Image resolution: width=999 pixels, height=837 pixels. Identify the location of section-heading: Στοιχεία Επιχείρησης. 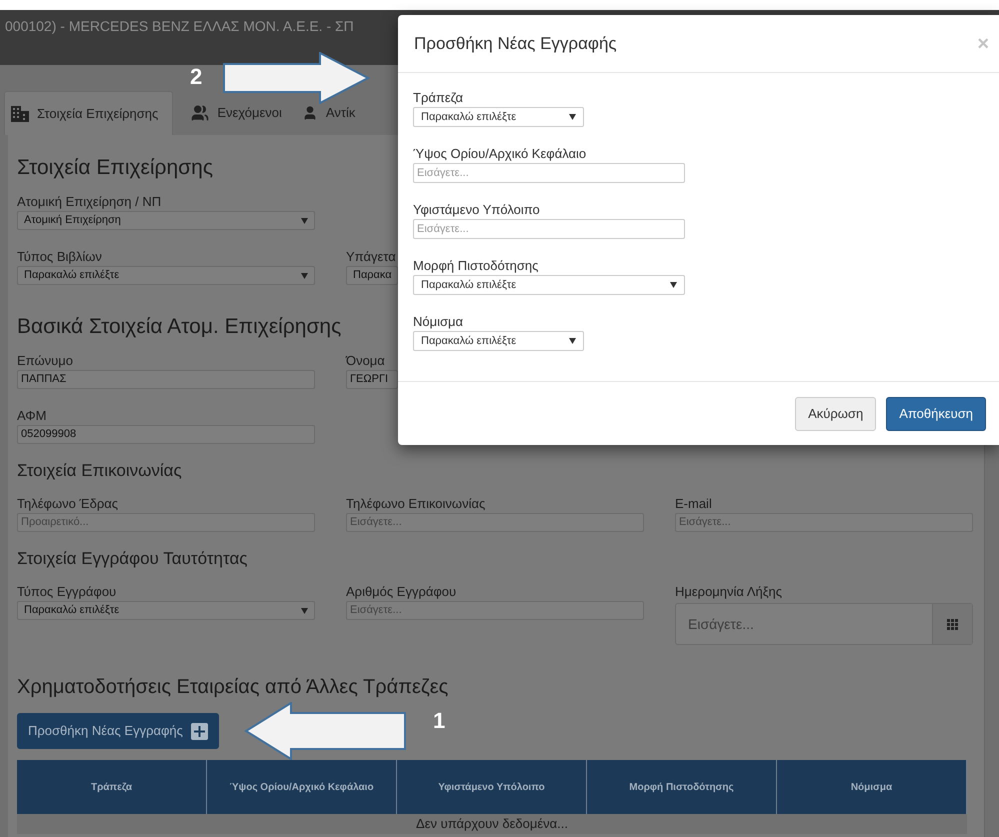
(115, 168).